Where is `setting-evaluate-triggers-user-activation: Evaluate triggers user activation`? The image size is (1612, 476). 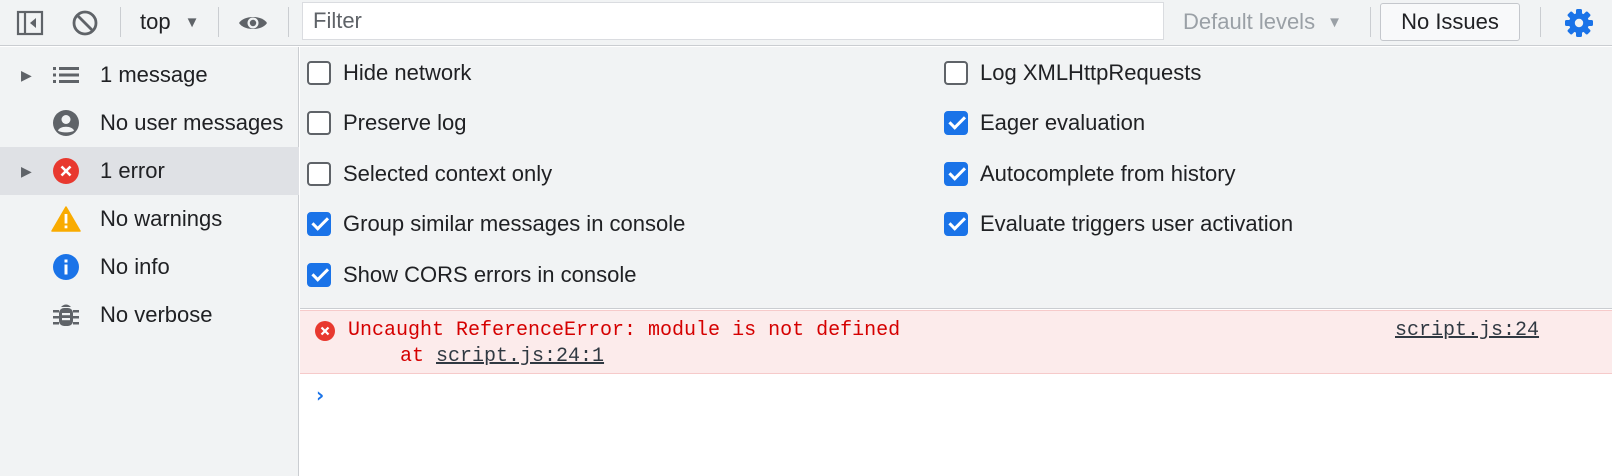 setting-evaluate-triggers-user-activation: Evaluate triggers user activation is located at coordinates (1118, 224).